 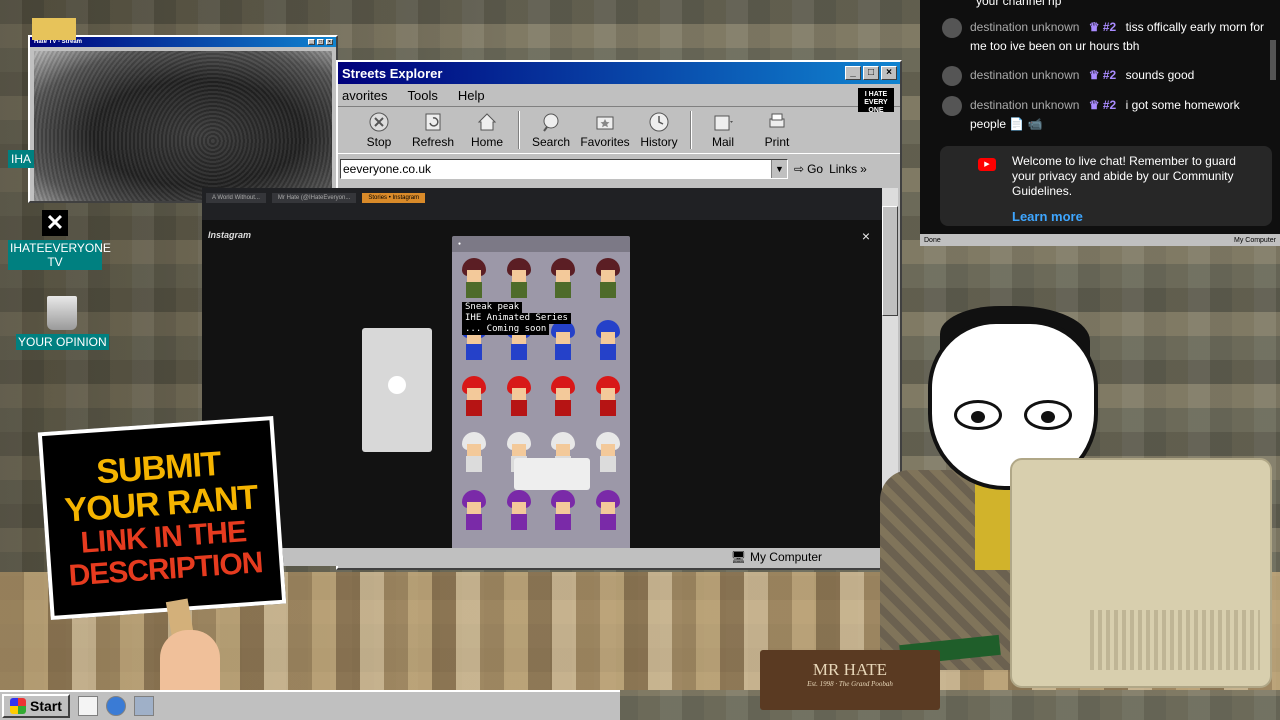 What do you see at coordinates (471, 95) in the screenshot?
I see `menu-help: Help` at bounding box center [471, 95].